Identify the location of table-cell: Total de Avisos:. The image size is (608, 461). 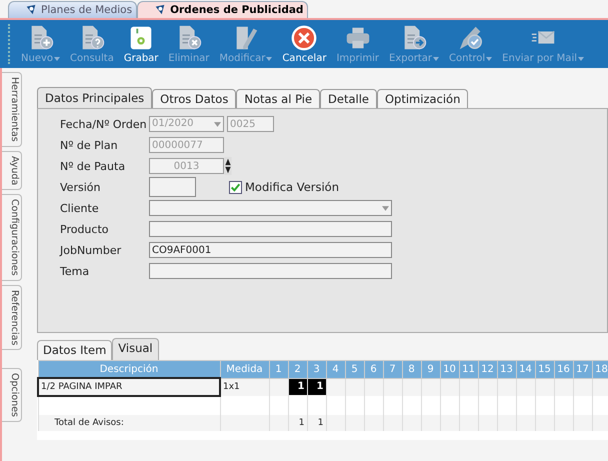
(129, 423).